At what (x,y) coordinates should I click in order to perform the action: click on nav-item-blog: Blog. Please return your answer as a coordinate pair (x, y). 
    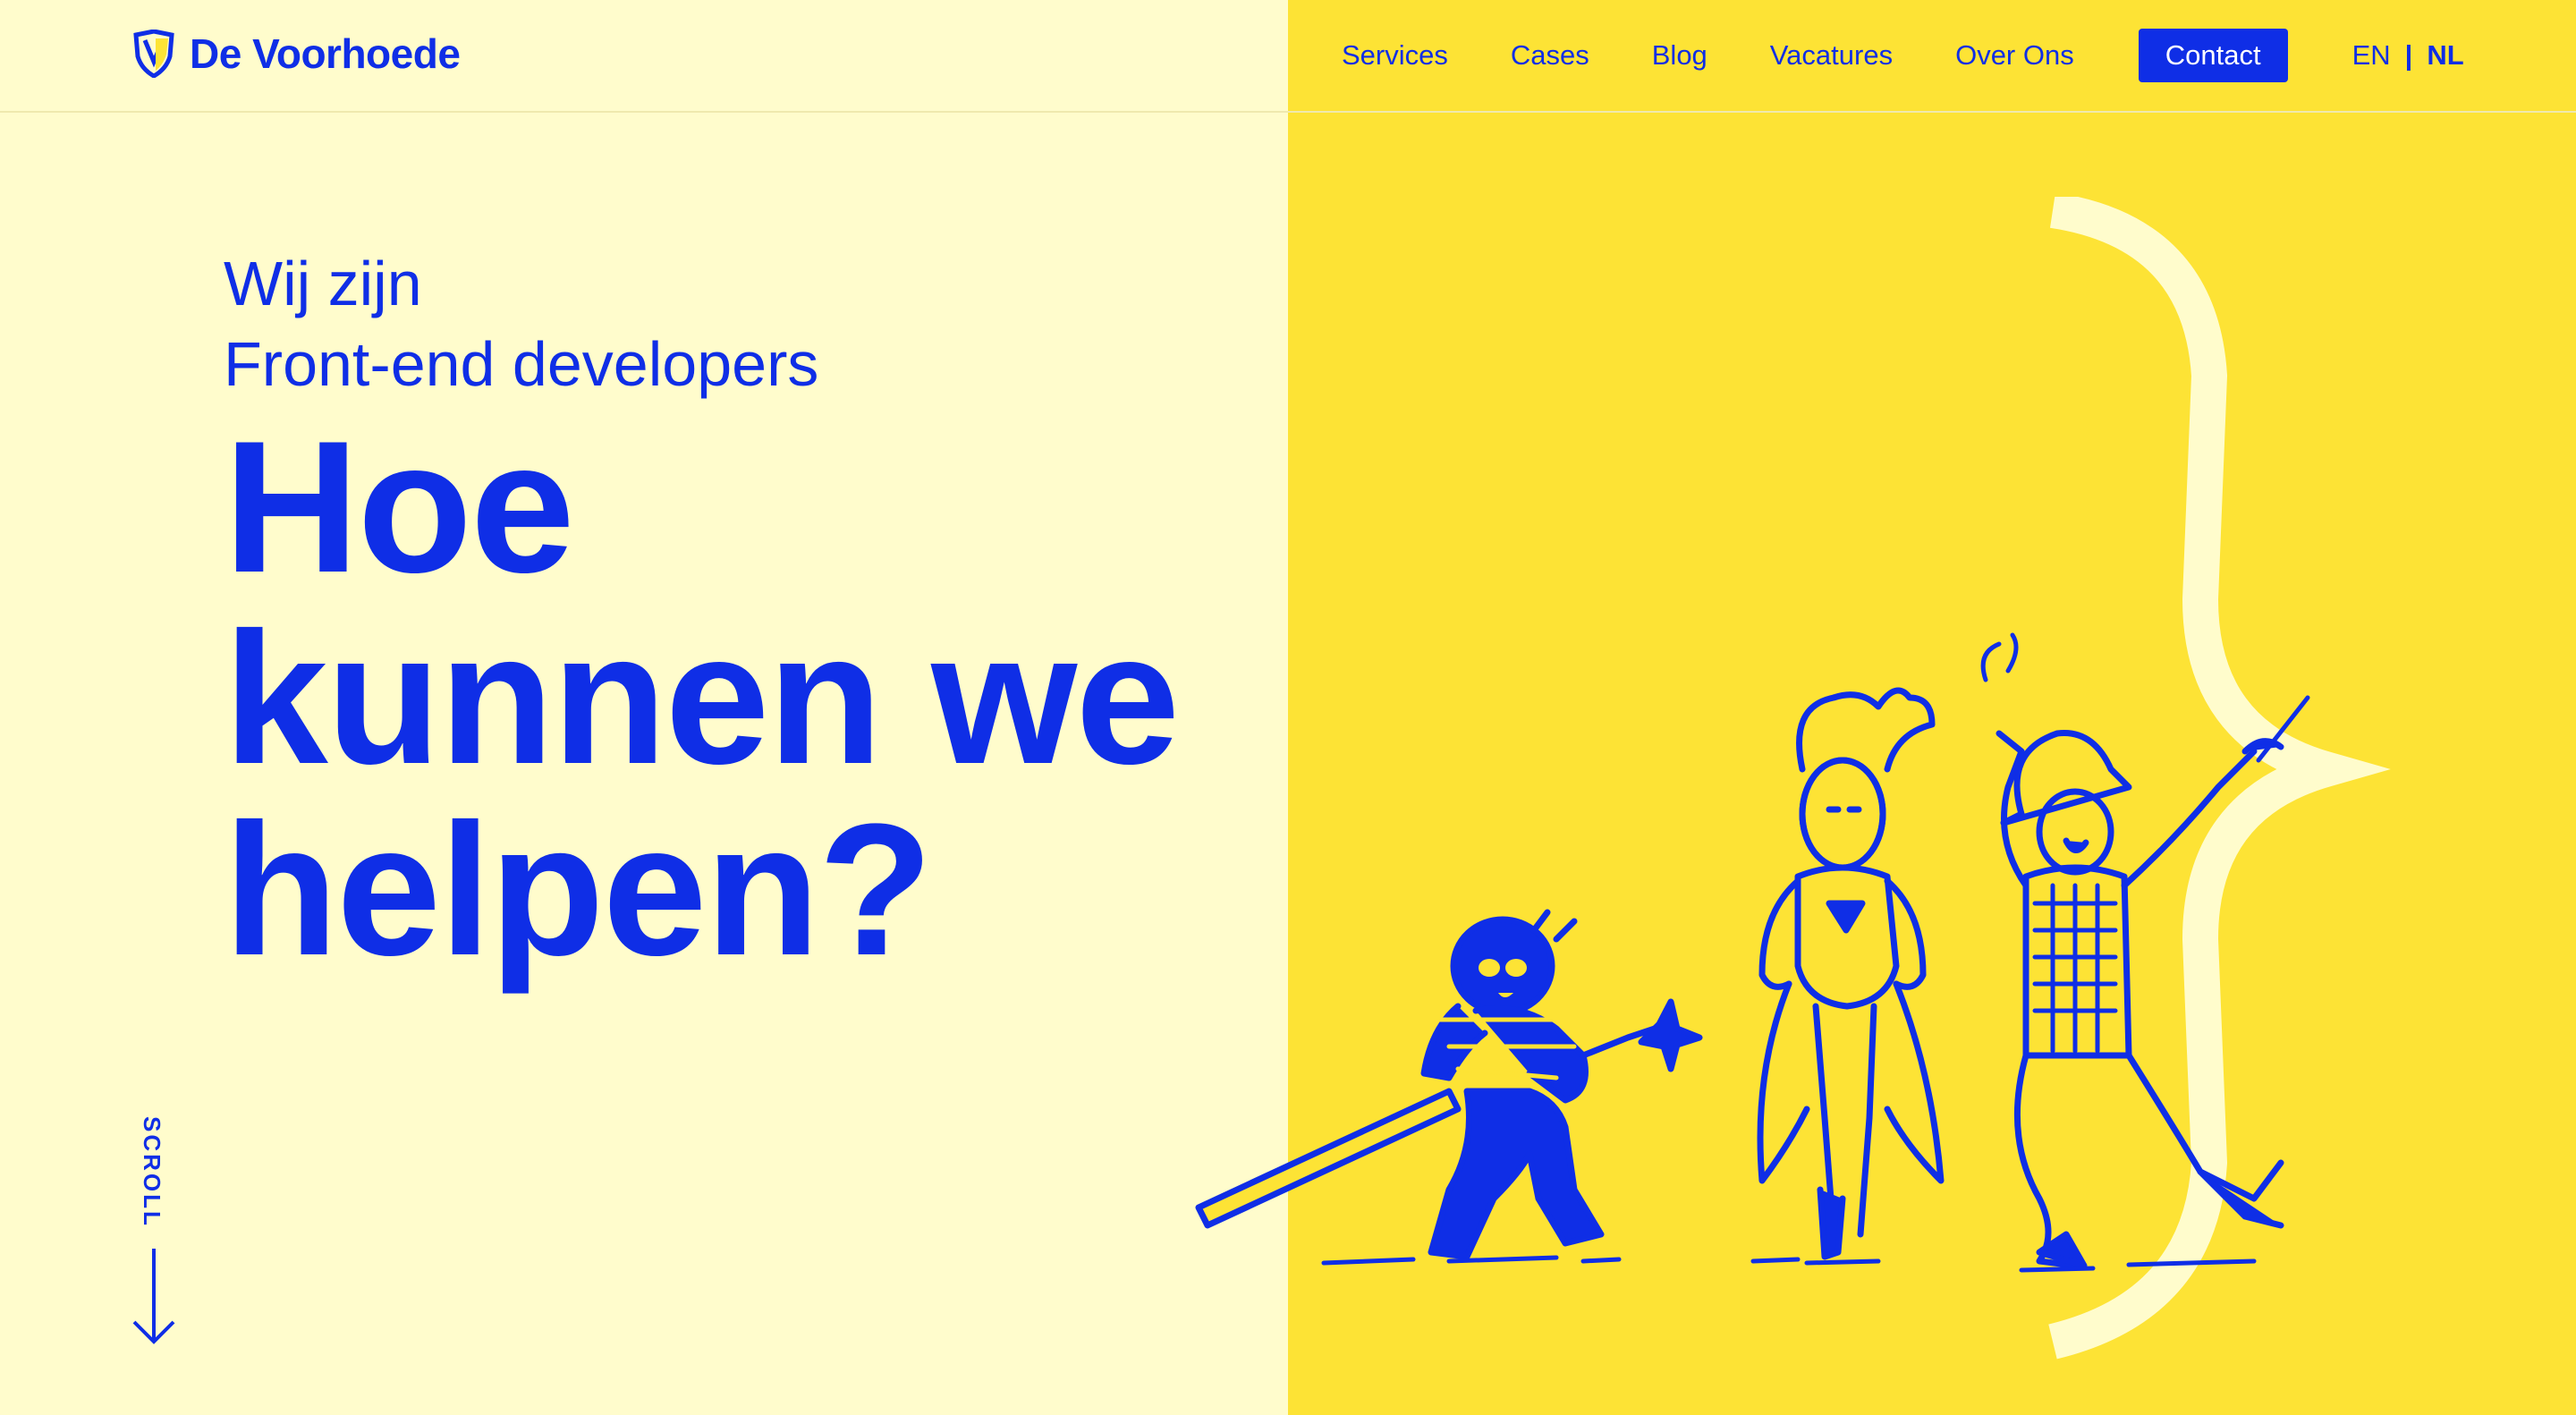
    Looking at the image, I should click on (1679, 56).